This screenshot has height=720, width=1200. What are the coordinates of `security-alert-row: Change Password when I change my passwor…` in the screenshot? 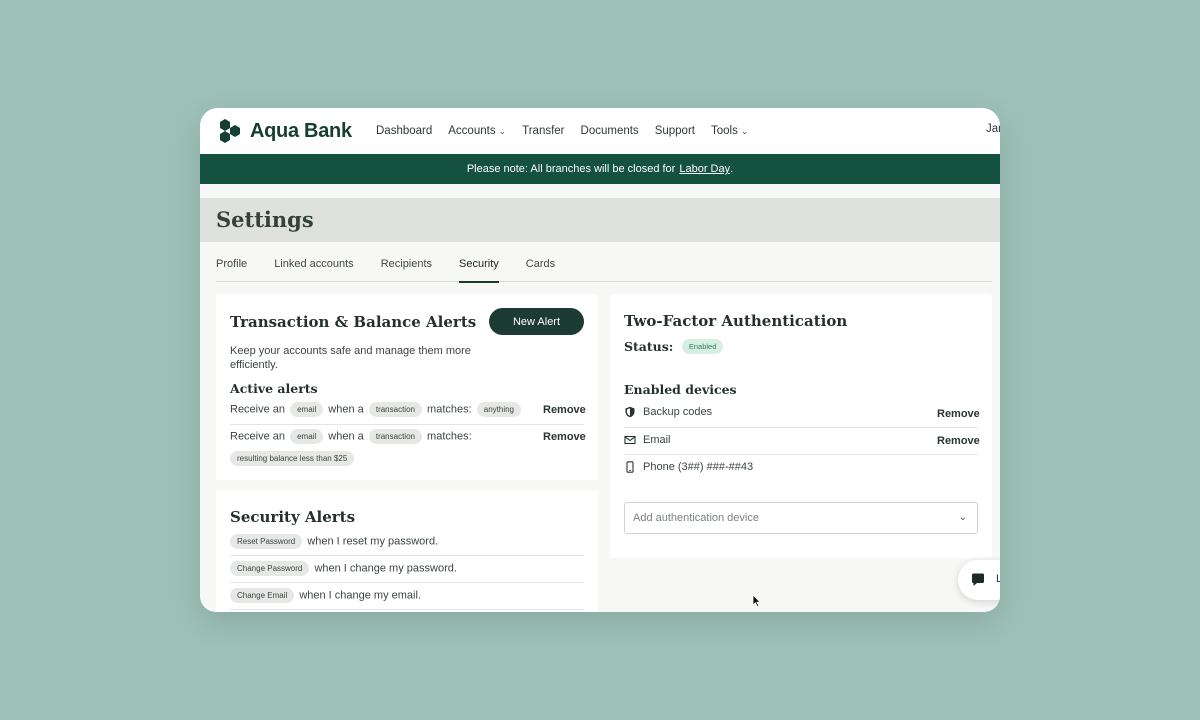 It's located at (342, 568).